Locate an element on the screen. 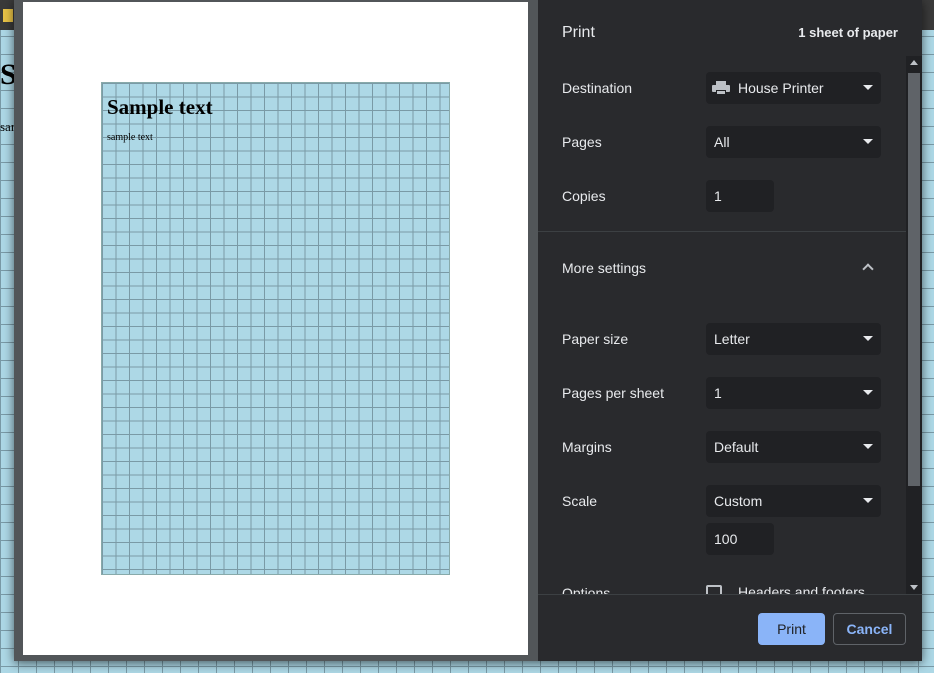  more-settings-toggle: More settings is located at coordinates (722, 268).